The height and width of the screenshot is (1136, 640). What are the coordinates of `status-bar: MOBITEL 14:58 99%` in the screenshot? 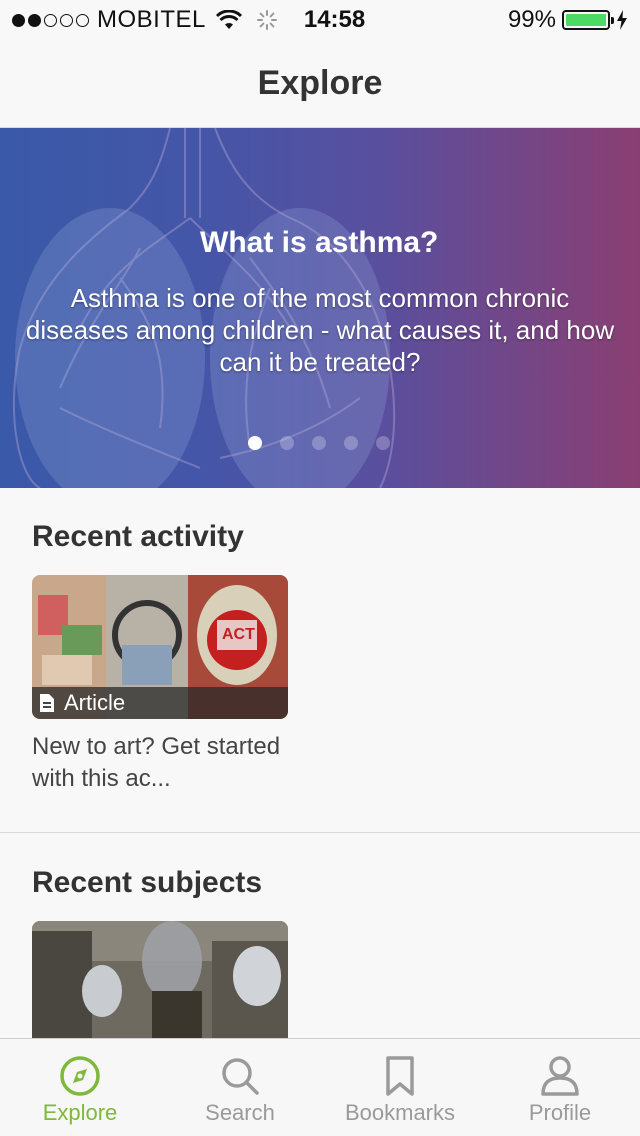 It's located at (320, 20).